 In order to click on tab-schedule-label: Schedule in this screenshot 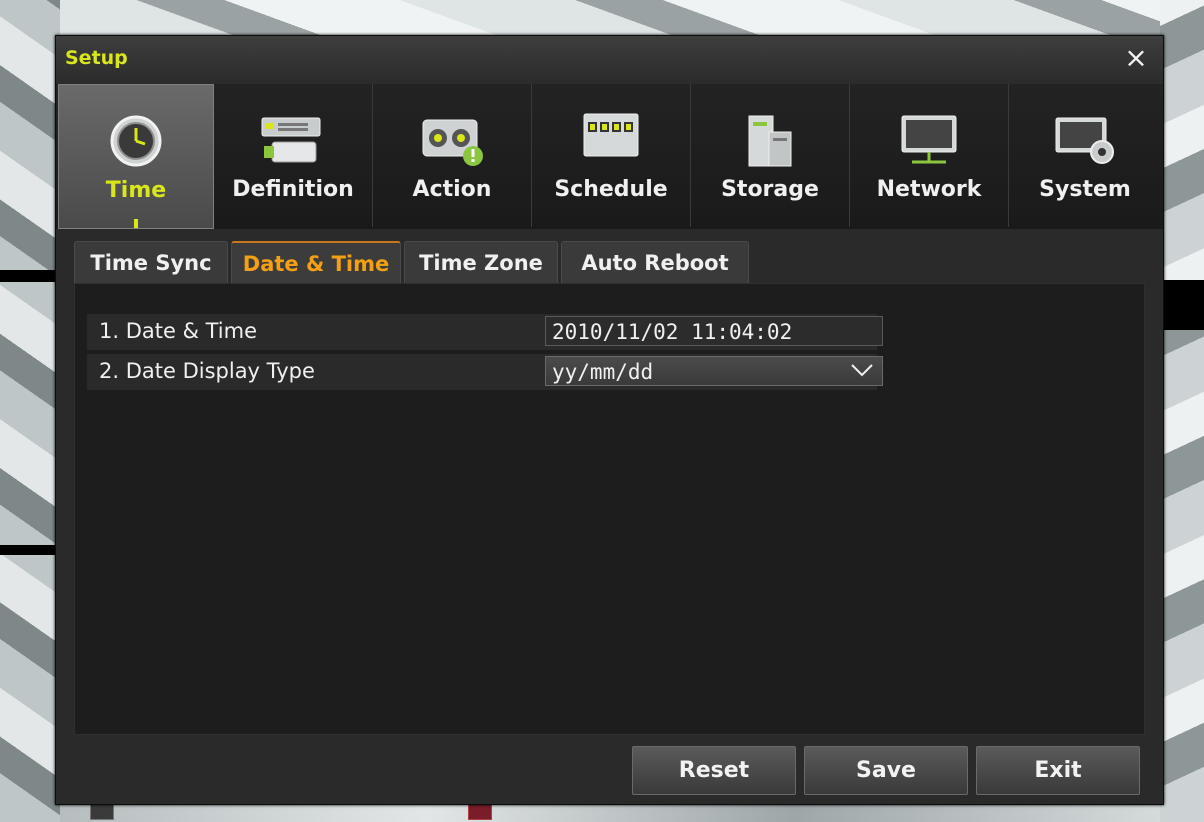, I will do `click(611, 189)`.